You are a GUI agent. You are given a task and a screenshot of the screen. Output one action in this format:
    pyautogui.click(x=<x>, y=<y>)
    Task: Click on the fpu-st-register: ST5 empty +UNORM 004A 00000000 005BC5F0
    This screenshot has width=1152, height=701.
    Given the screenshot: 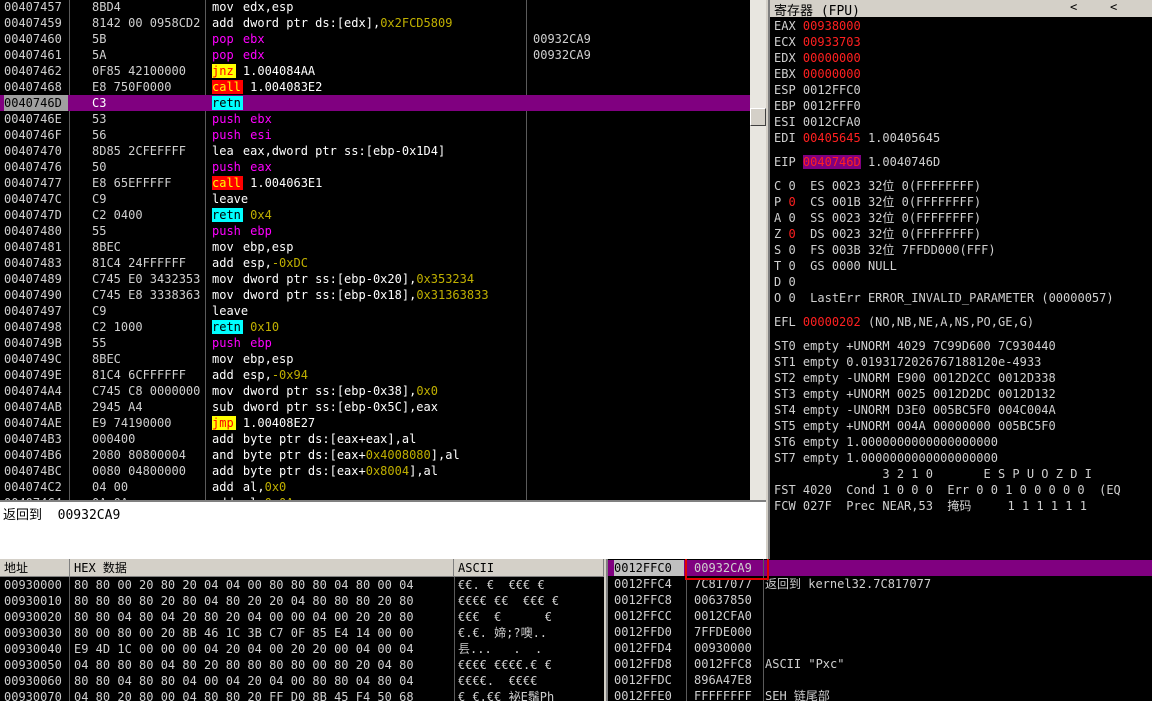 What is the action you would take?
    pyautogui.click(x=915, y=426)
    